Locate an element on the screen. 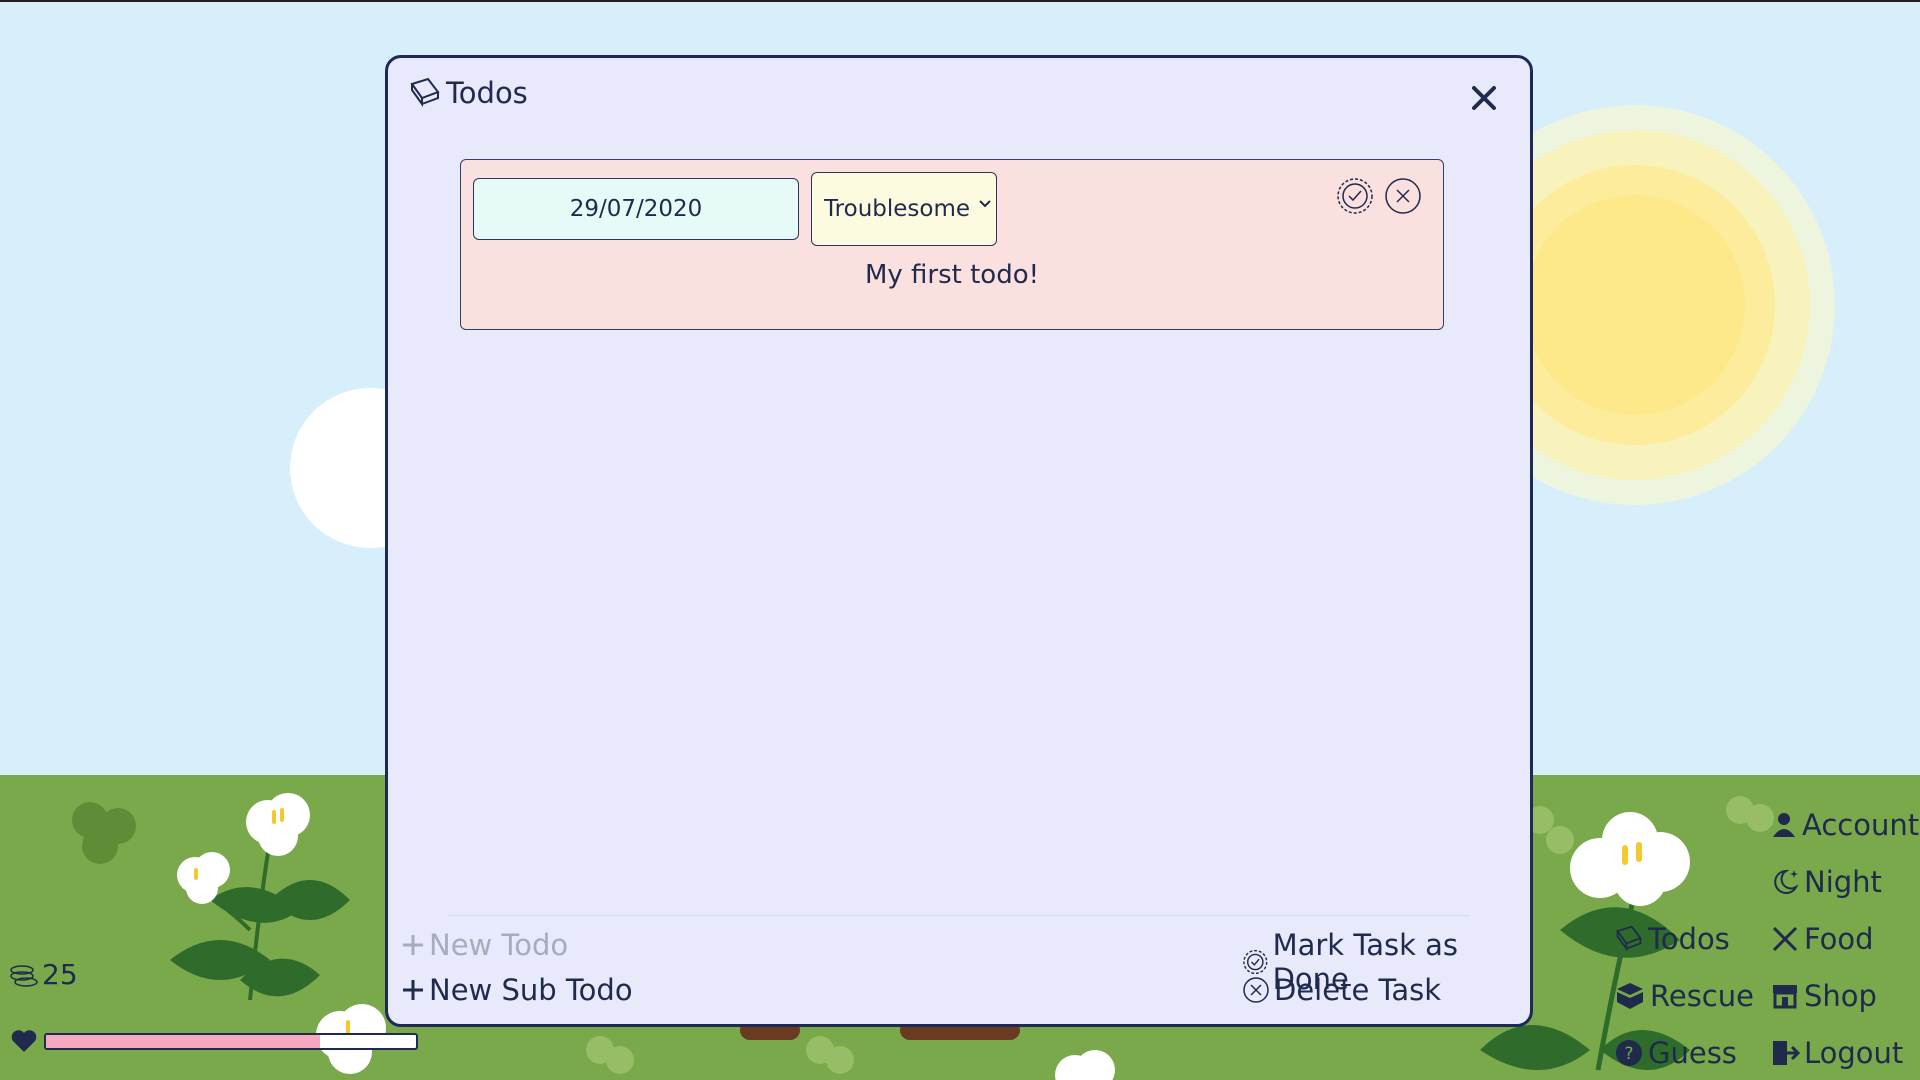 Image resolution: width=1920 pixels, height=1080 pixels. close-icon is located at coordinates (1484, 98).